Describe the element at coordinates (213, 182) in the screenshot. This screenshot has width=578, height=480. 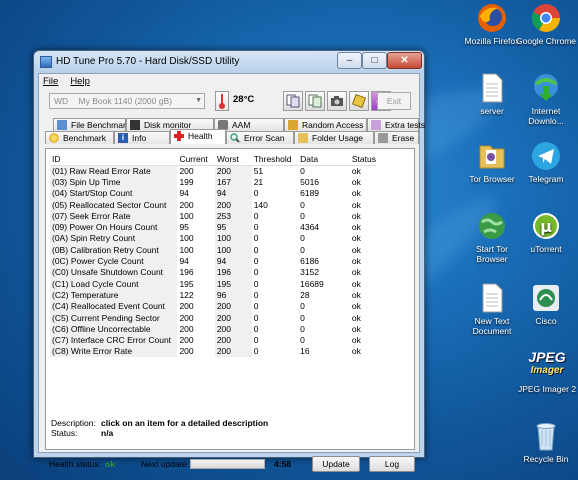
I see `table-row: (03) Spin Up Time 199 167 21 5016 ok` at that location.